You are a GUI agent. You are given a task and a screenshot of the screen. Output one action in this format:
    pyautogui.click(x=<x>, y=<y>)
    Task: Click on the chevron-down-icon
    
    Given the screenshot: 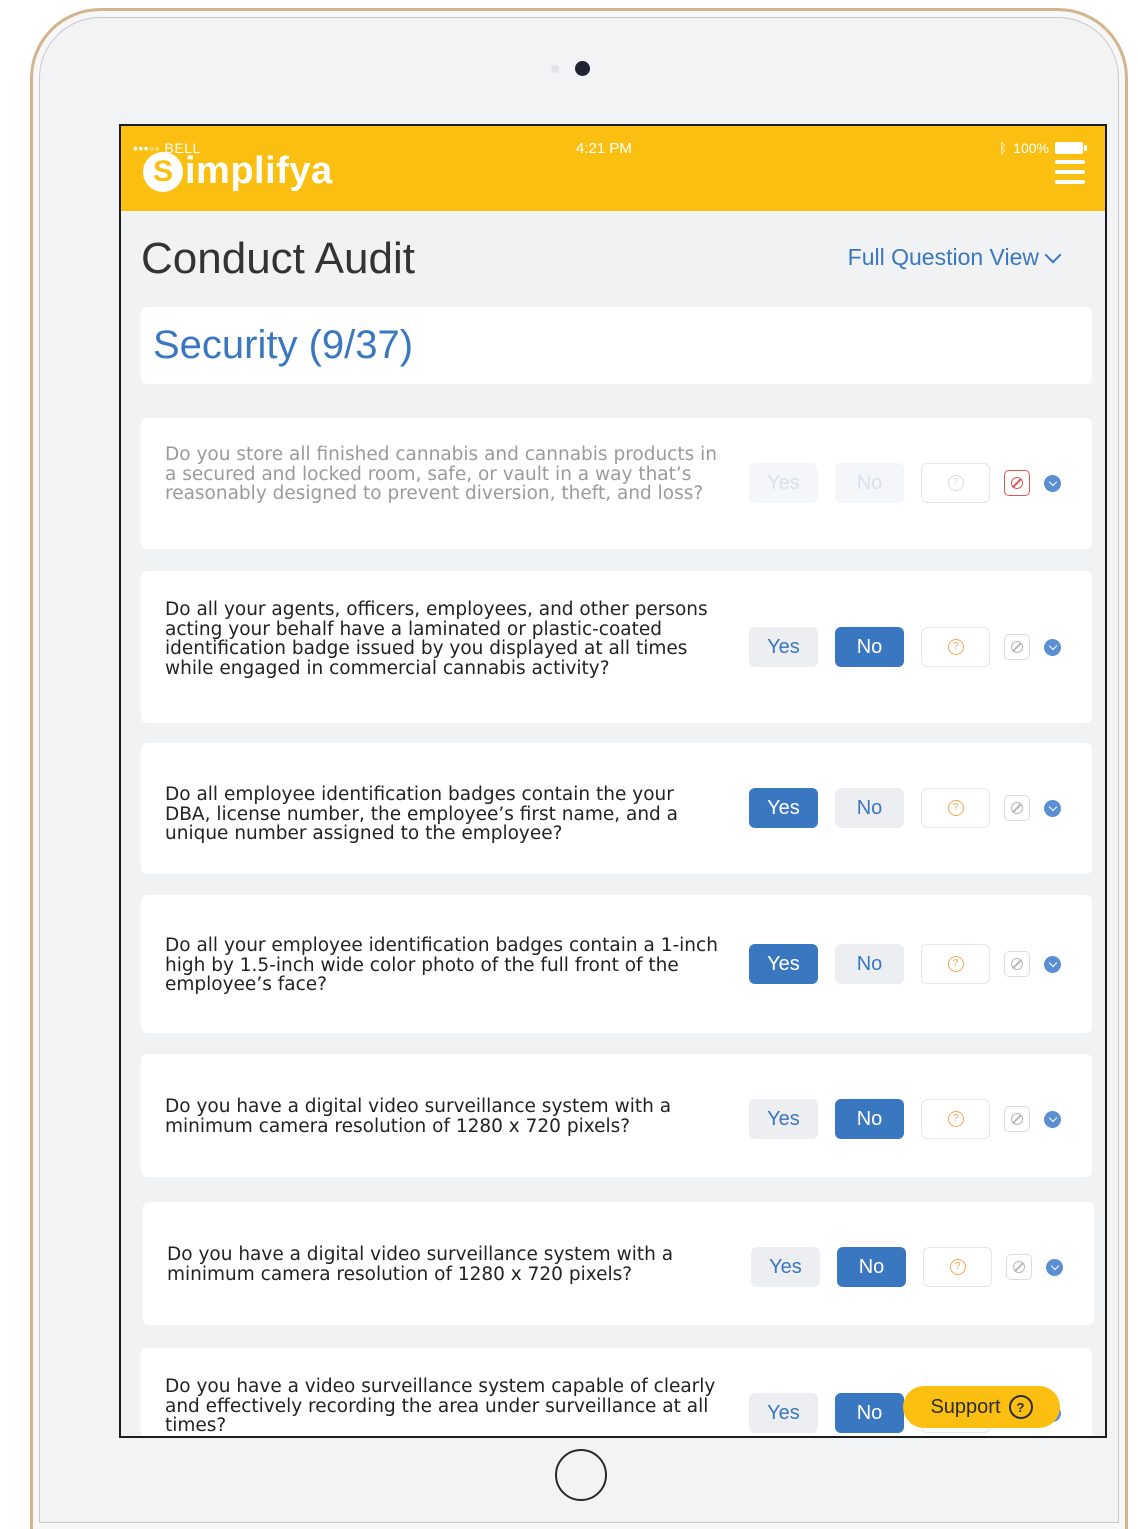 What is the action you would take?
    pyautogui.click(x=1053, y=254)
    